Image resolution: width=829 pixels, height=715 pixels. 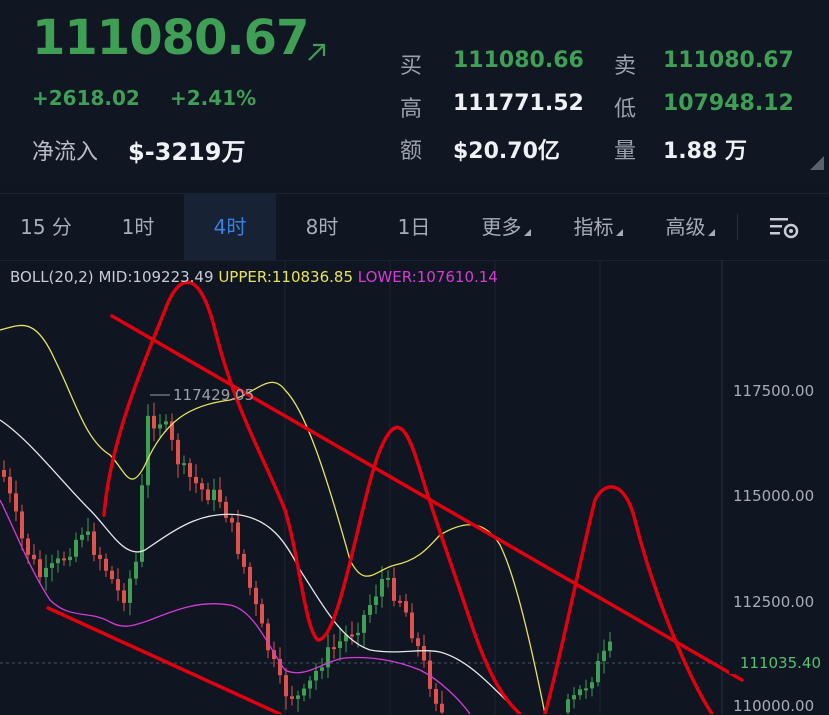 What do you see at coordinates (170, 38) in the screenshot?
I see `last-price: 111080.67` at bounding box center [170, 38].